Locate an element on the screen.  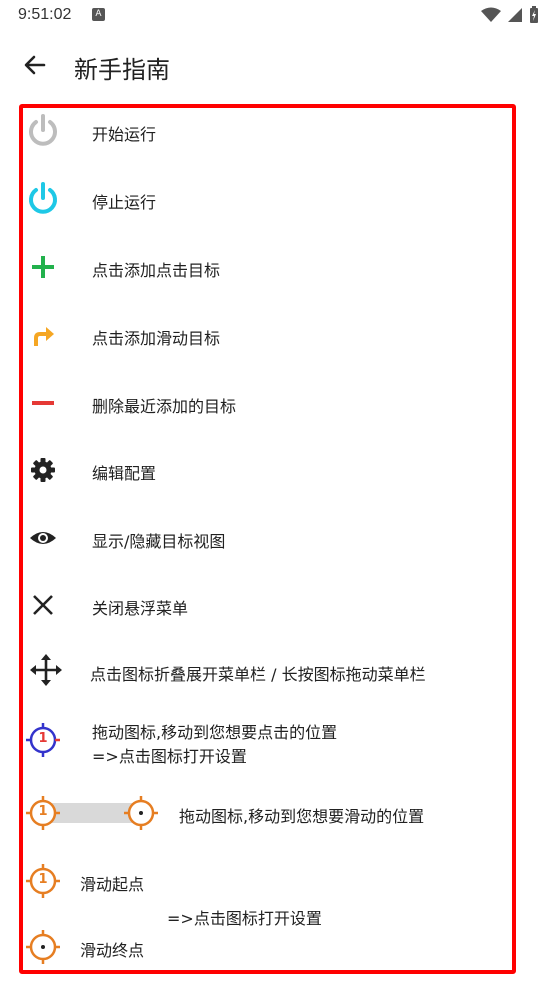
status-bar: 9:51:02 A is located at coordinates (276, 16).